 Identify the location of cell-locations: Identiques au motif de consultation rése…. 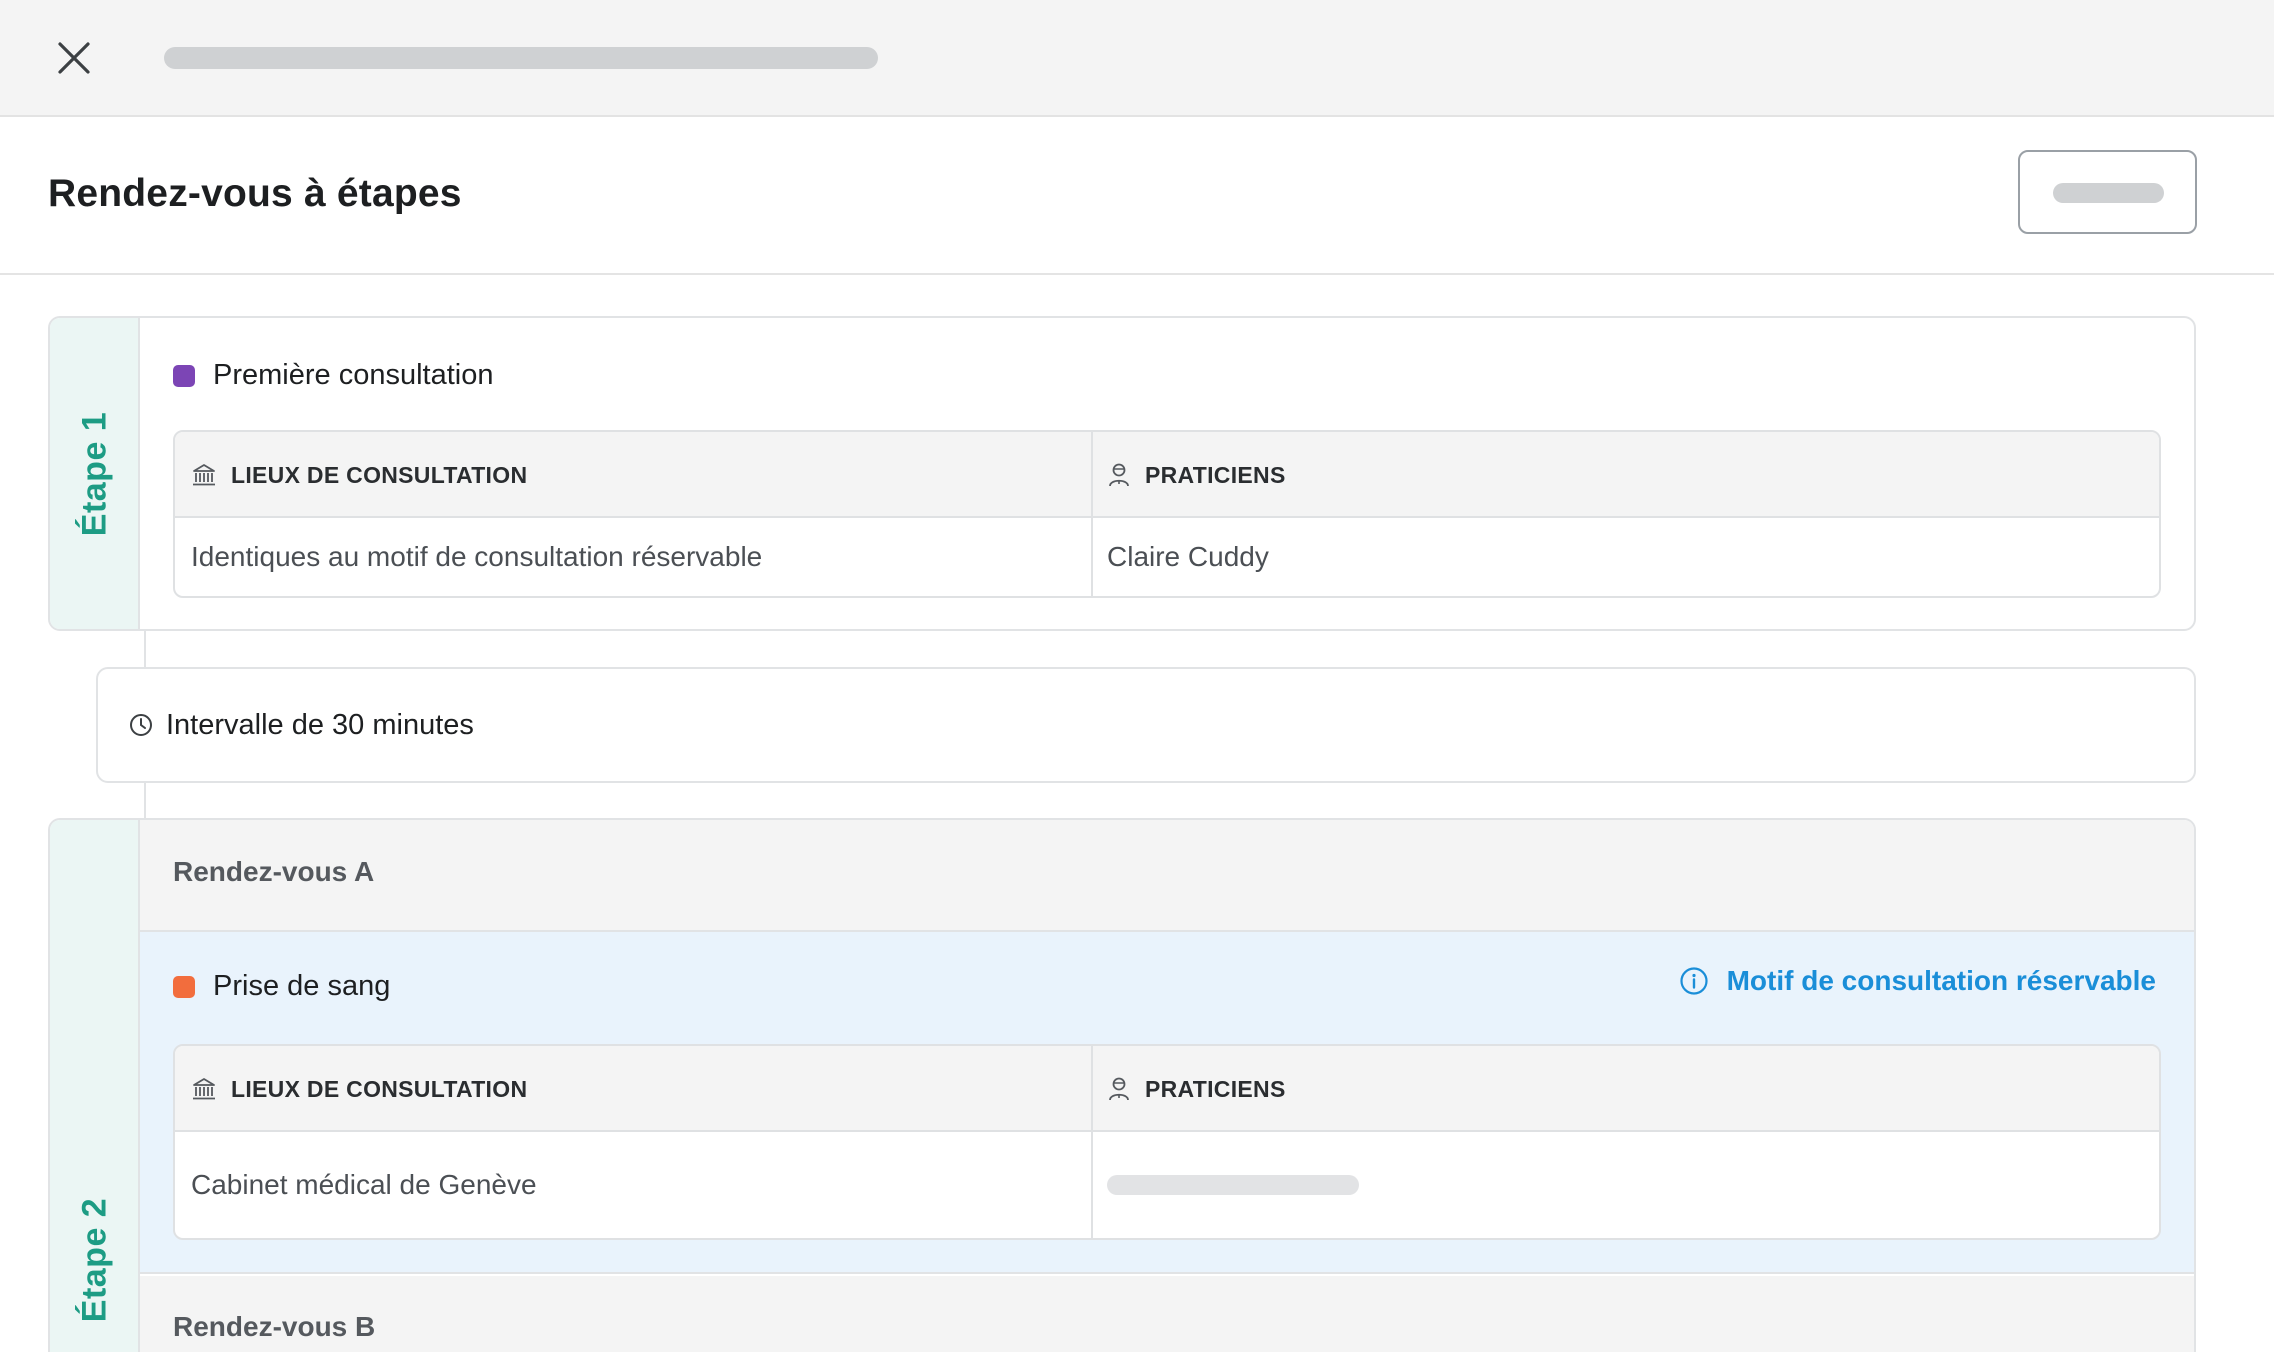
(477, 556).